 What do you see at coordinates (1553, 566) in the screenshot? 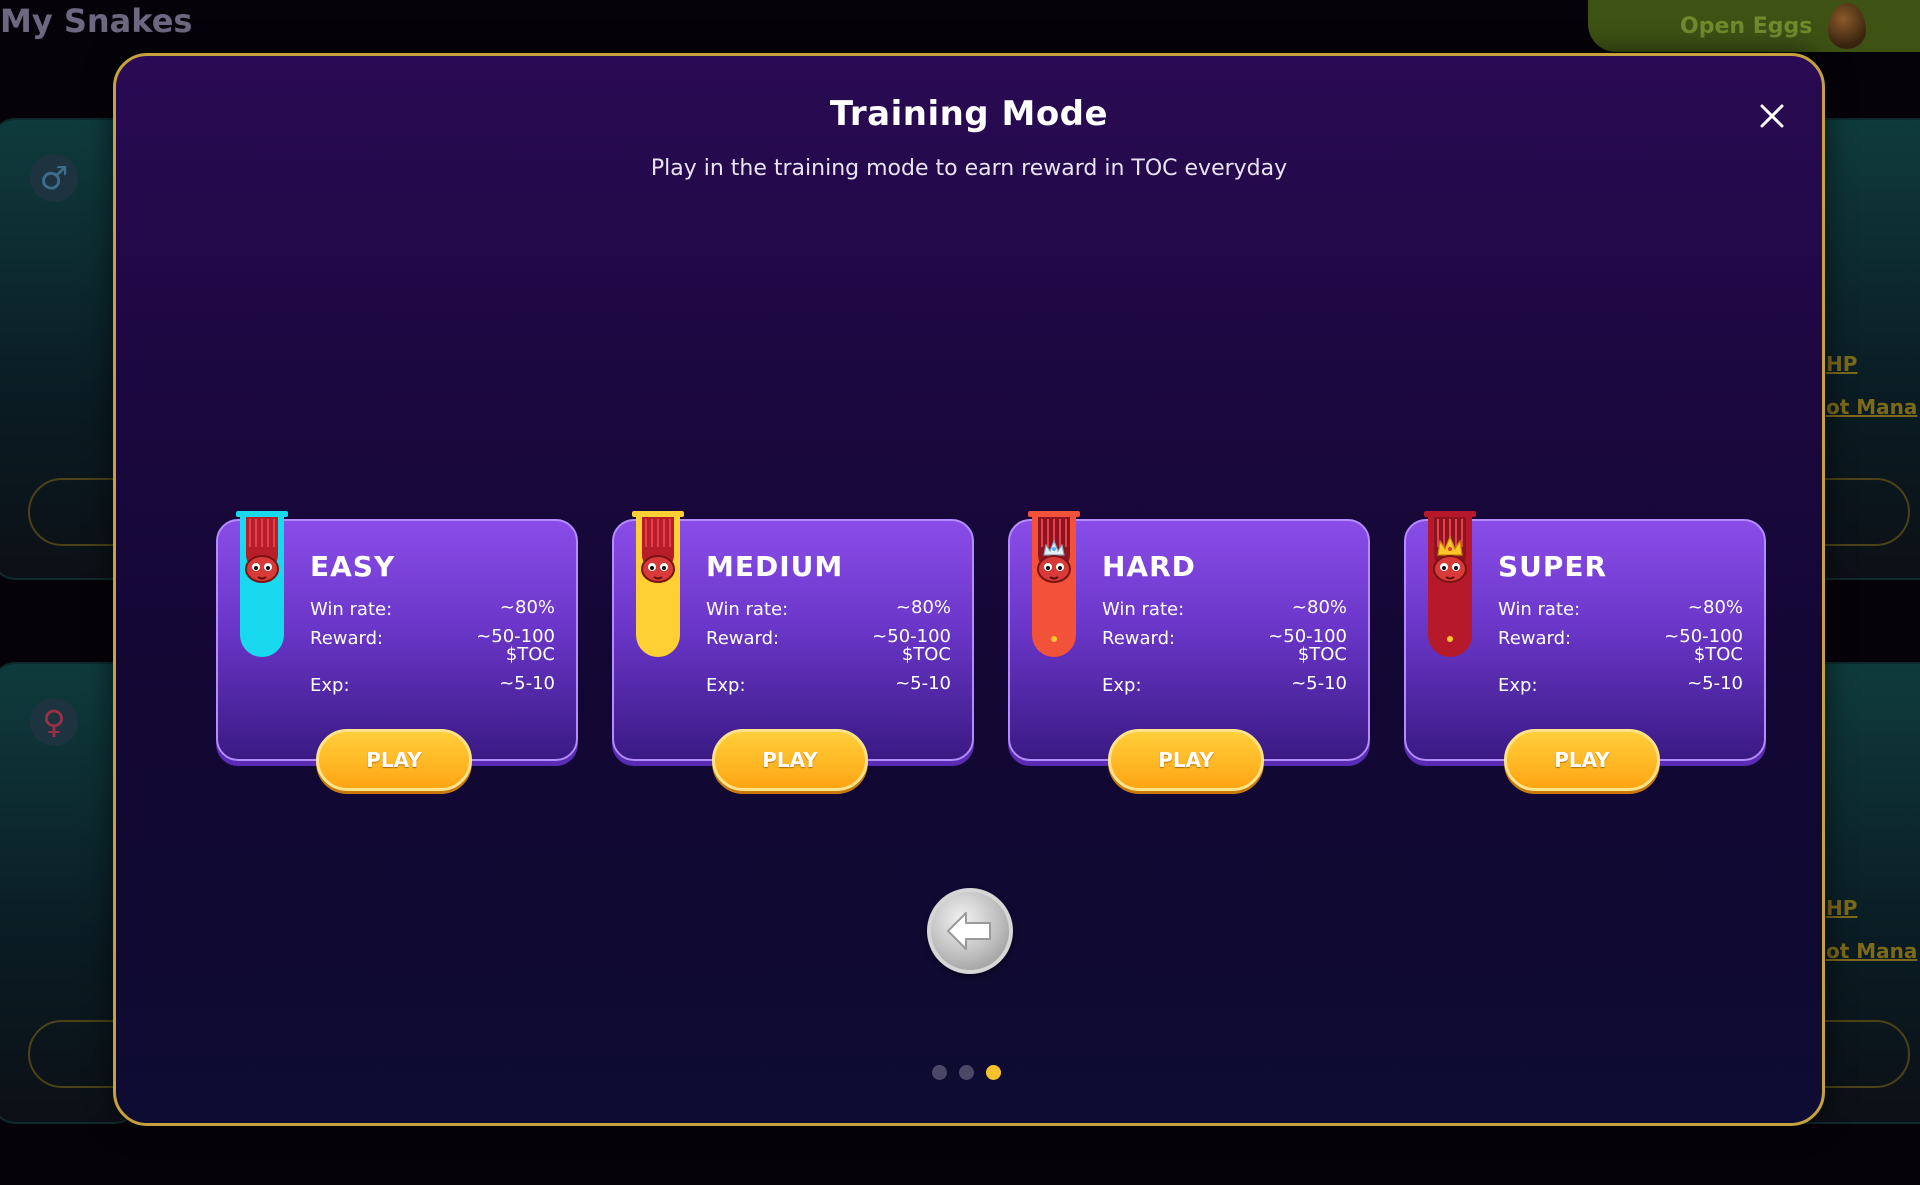
I see `mode-name: SUPER` at bounding box center [1553, 566].